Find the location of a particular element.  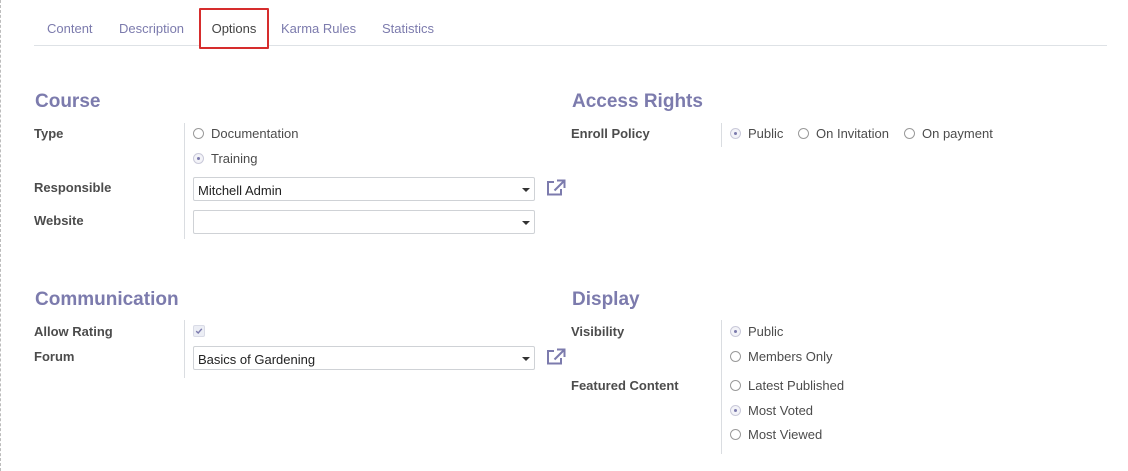

check-icon is located at coordinates (199, 331).